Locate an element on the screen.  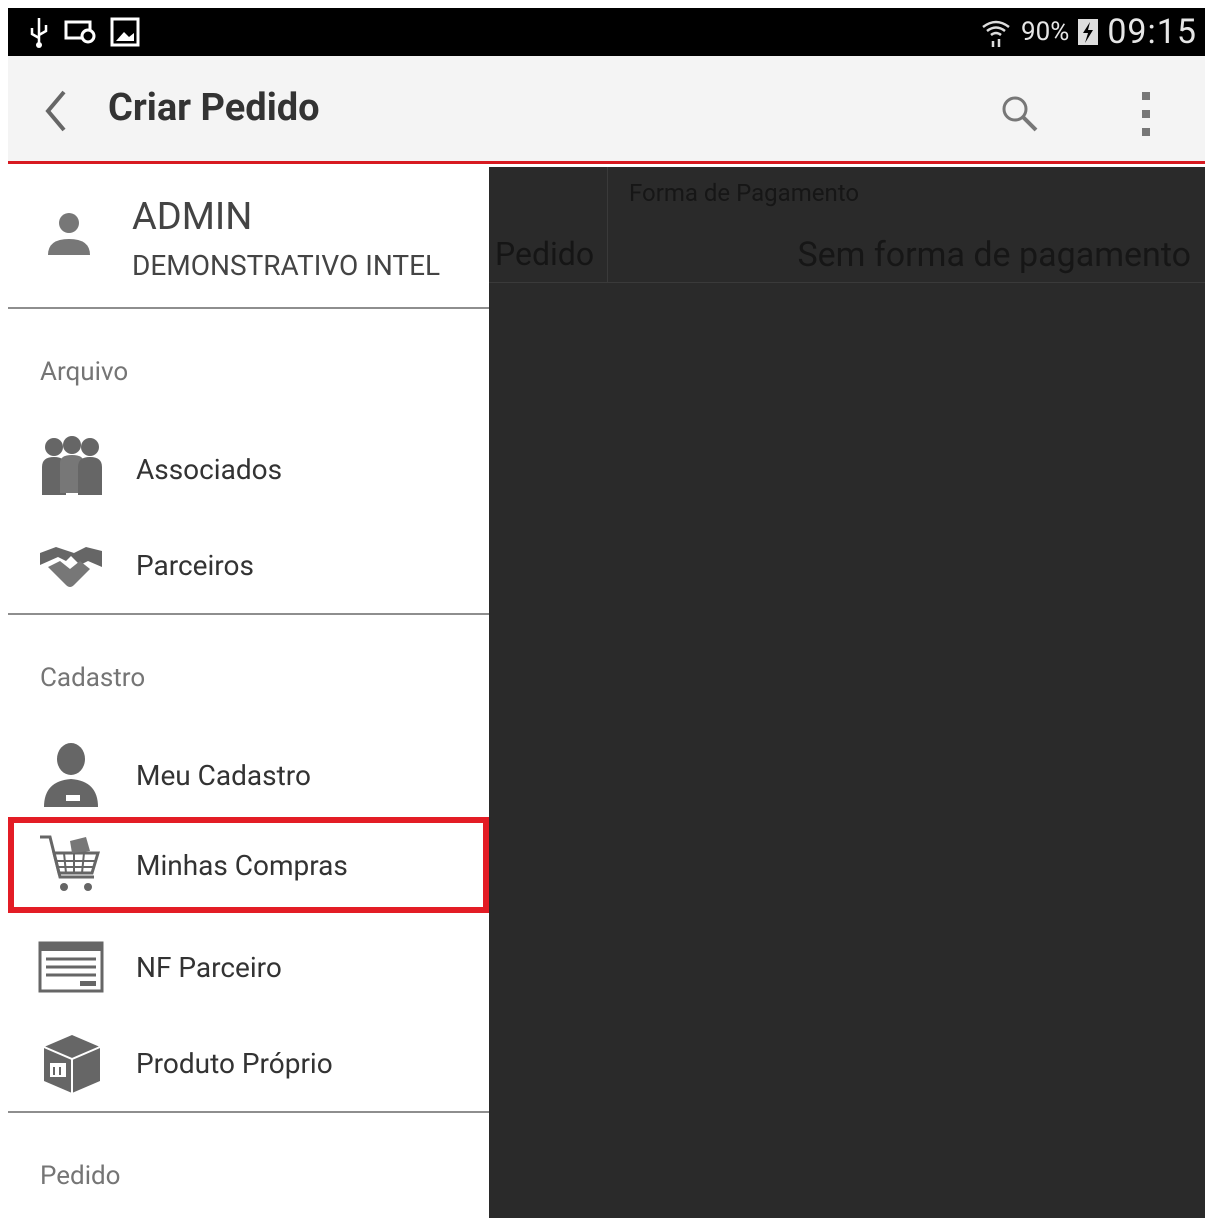
column-header-pedido: Pedido is located at coordinates (545, 254).